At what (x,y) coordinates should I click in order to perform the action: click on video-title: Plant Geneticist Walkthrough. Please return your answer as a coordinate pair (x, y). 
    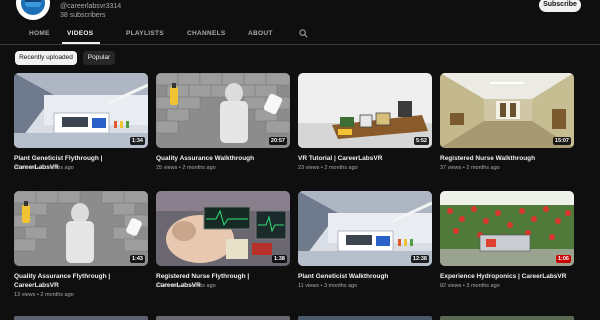
    Looking at the image, I should click on (365, 276).